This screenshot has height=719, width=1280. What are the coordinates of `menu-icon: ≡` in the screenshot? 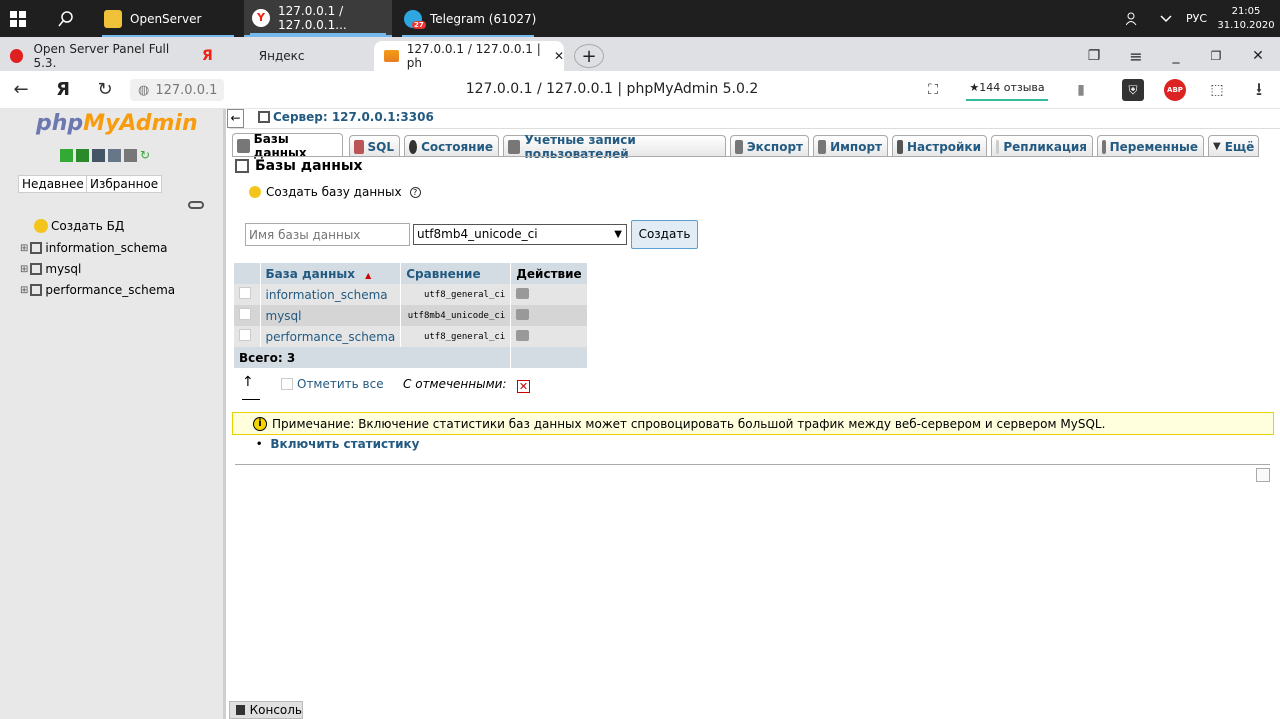 It's located at (1136, 56).